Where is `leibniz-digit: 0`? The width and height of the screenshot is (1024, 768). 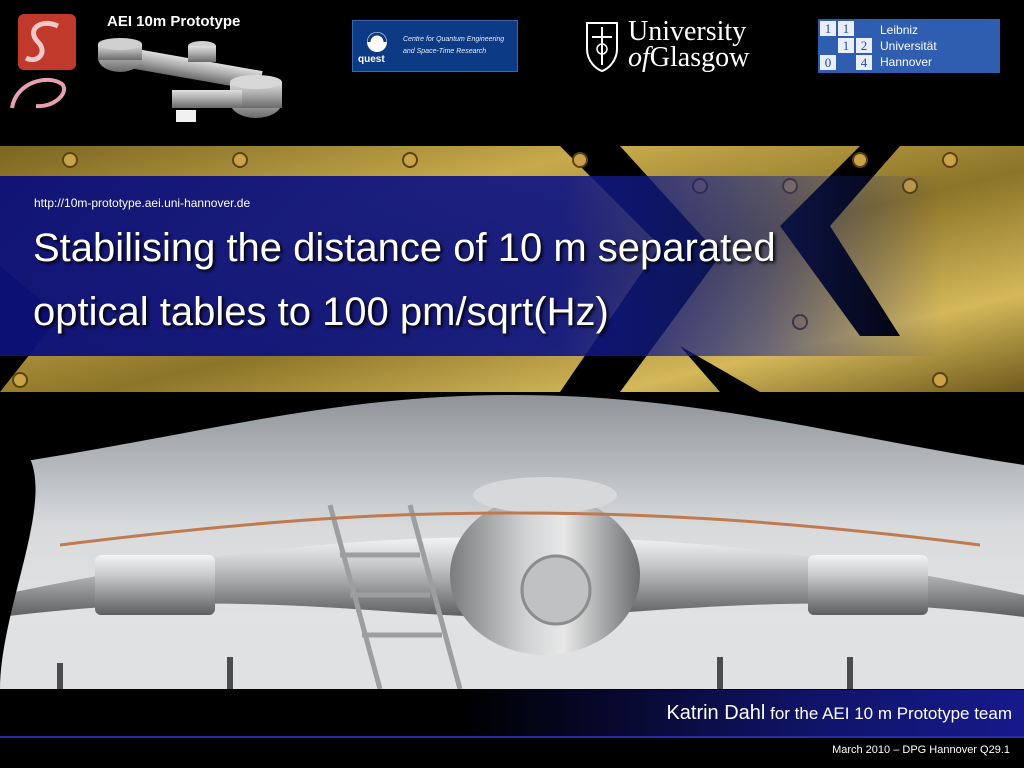
leibniz-digit: 0 is located at coordinates (828, 62).